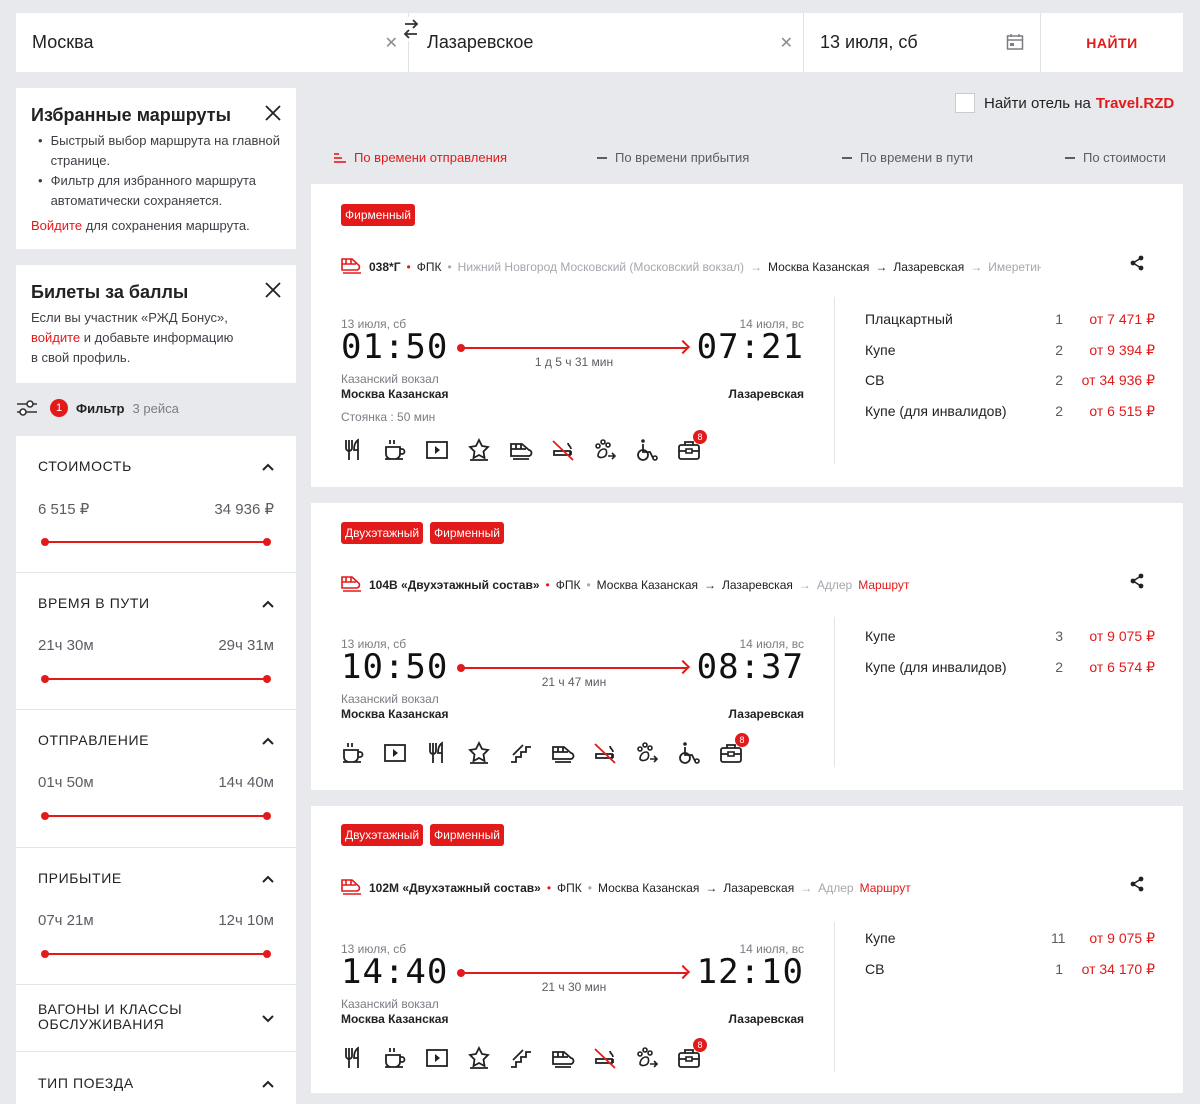  I want to click on filter-title: ОТПРАВЛЕНИЕ, so click(93, 740).